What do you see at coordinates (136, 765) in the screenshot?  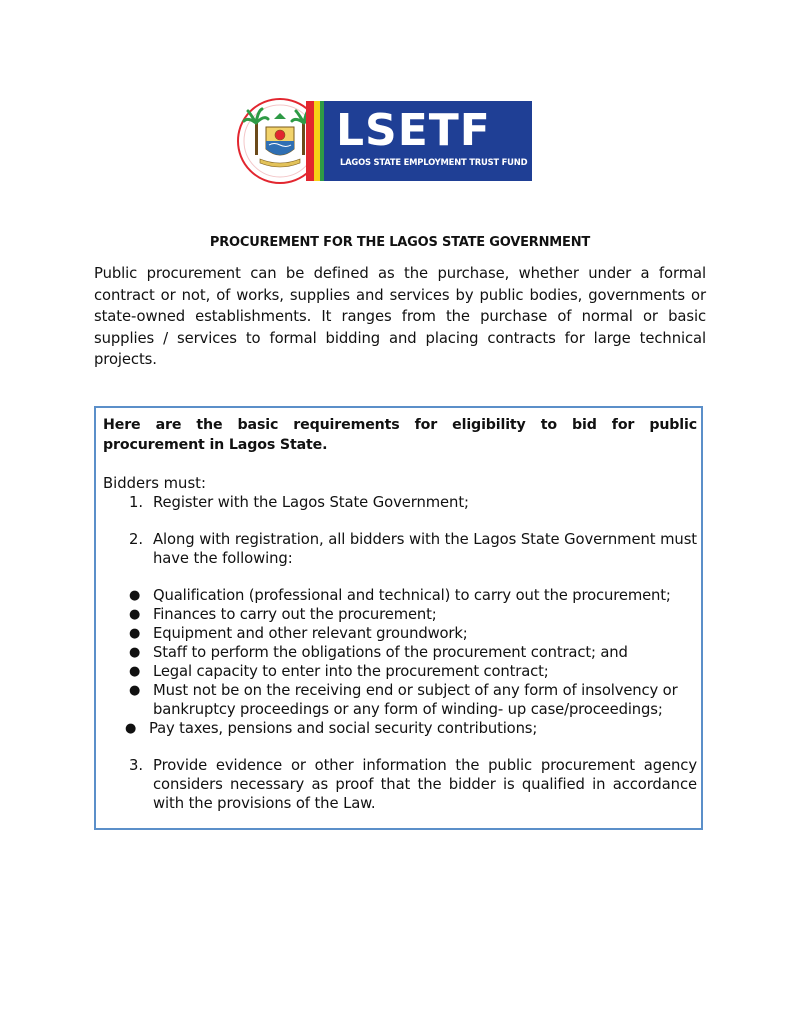 I see `item-number: 3.` at bounding box center [136, 765].